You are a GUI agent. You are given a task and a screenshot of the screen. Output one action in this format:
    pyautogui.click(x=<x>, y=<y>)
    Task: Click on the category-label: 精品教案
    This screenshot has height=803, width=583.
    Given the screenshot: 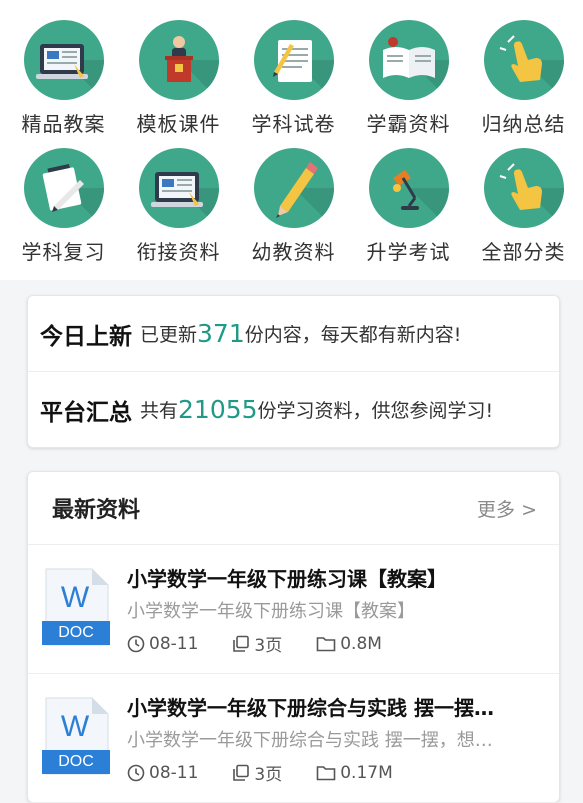 What is the action you would take?
    pyautogui.click(x=63, y=124)
    